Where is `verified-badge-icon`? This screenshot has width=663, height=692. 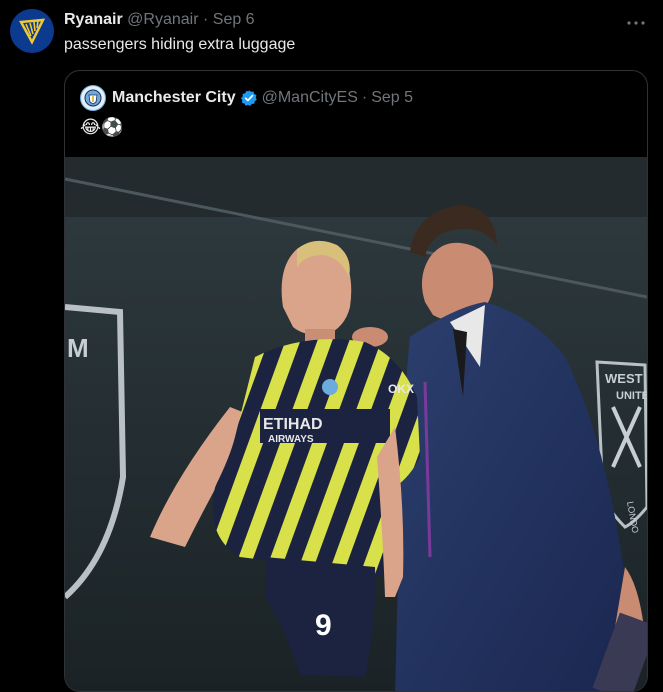
verified-badge-icon is located at coordinates (248, 98).